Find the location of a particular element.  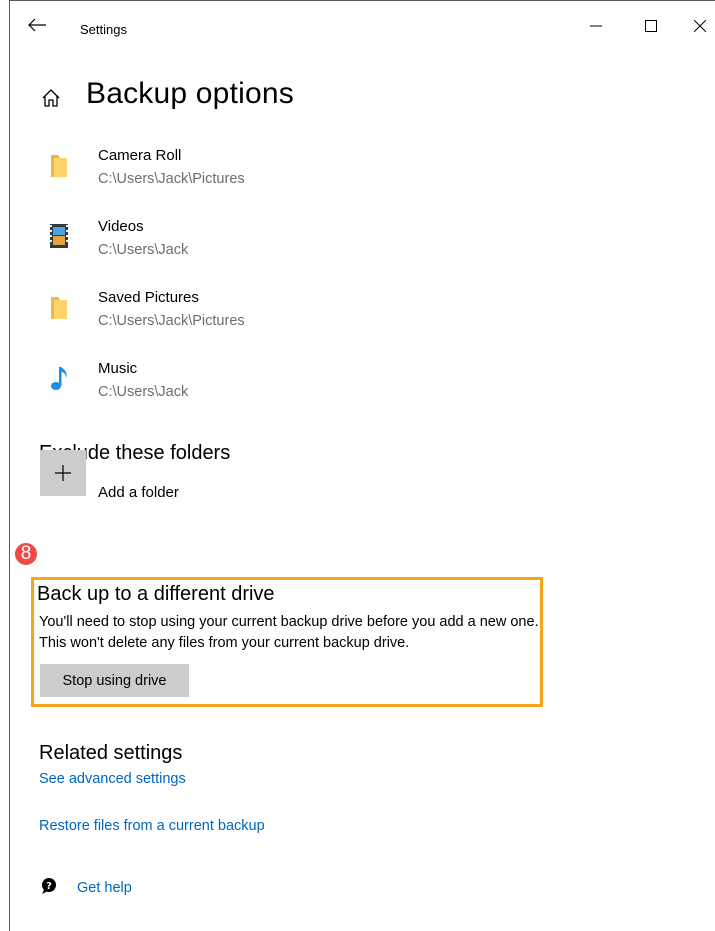

page-header: Backup options is located at coordinates (167, 94).